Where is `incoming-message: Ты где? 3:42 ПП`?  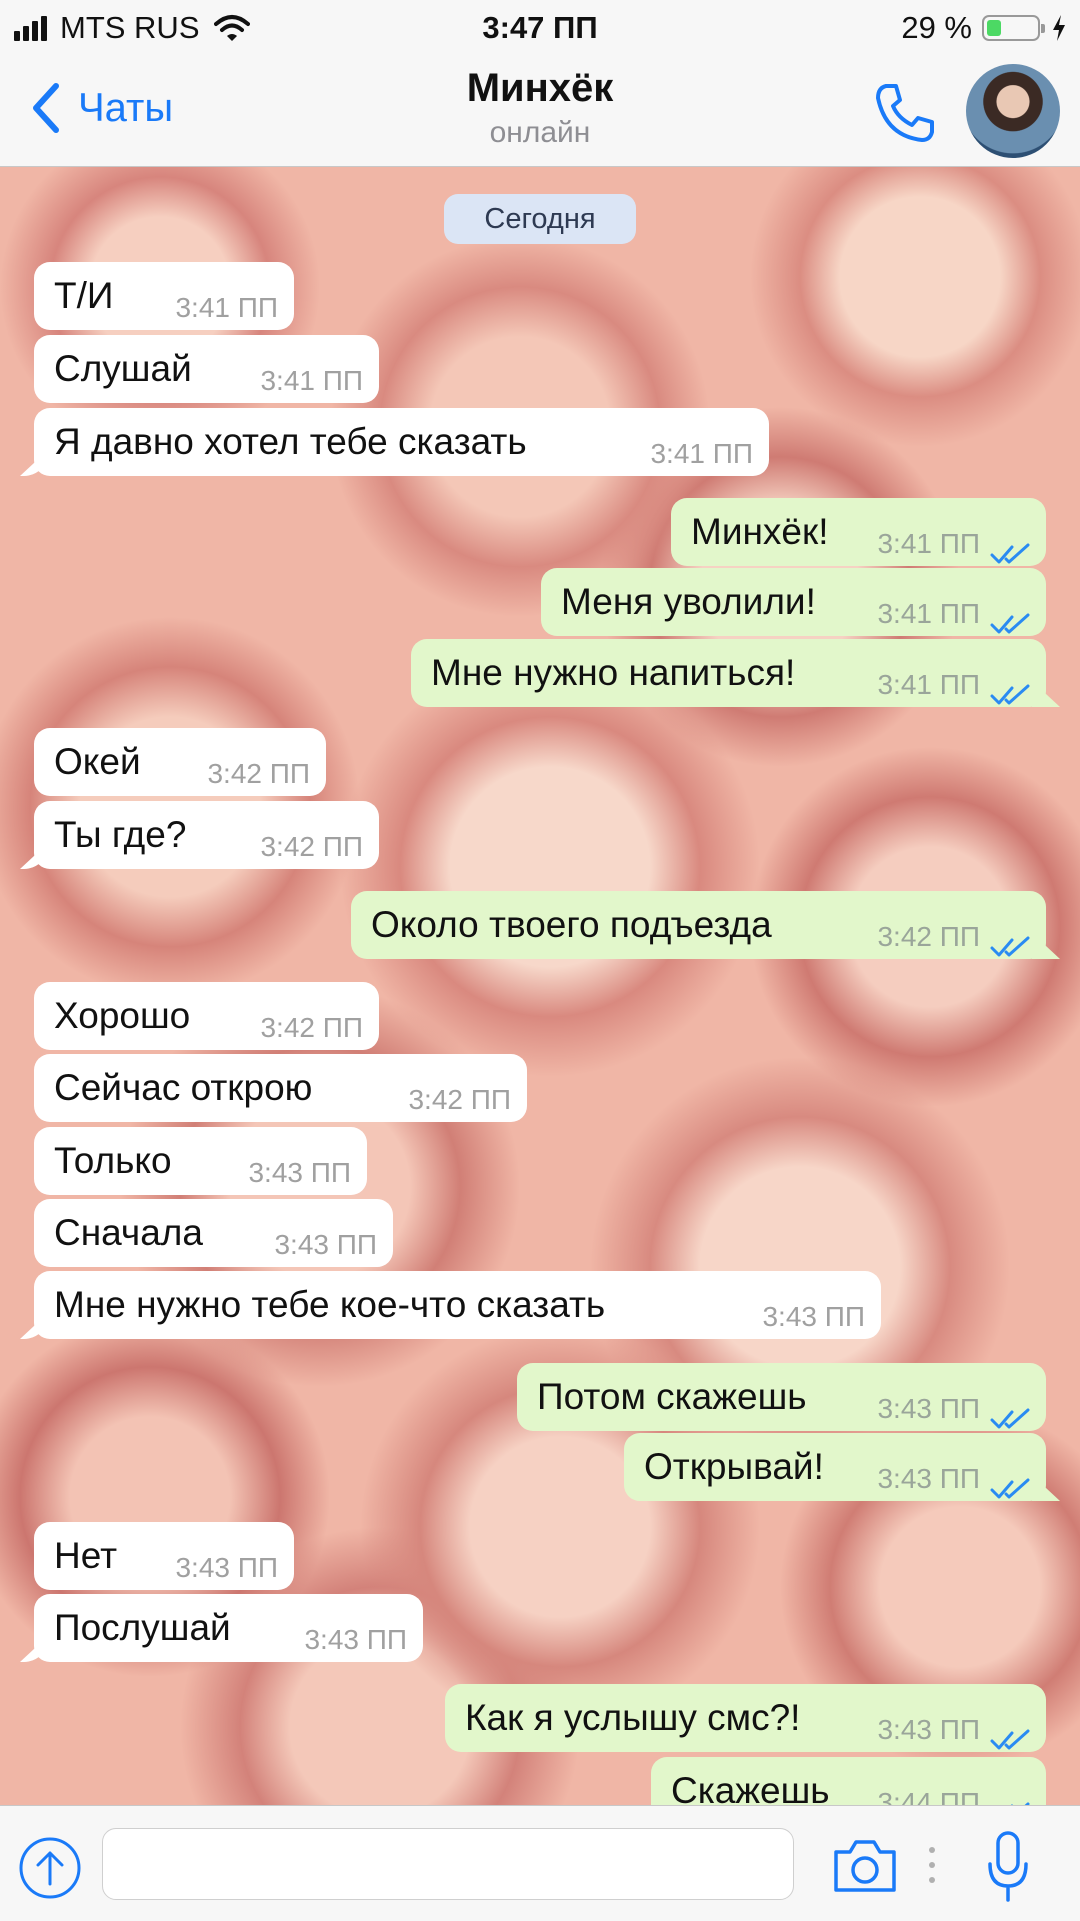 incoming-message: Ты где? 3:42 ПП is located at coordinates (206, 835).